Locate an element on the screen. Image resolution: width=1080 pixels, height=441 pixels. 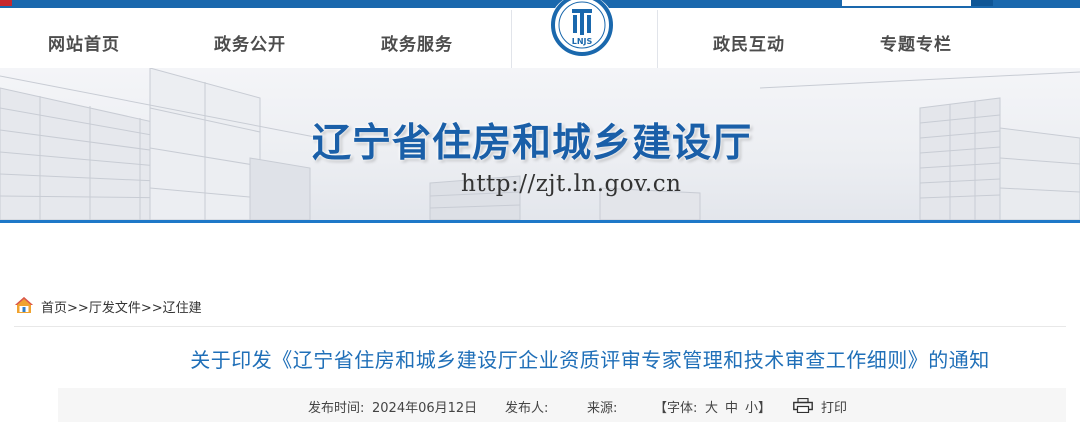
nav-item-home: 网站首页 is located at coordinates (84, 42).